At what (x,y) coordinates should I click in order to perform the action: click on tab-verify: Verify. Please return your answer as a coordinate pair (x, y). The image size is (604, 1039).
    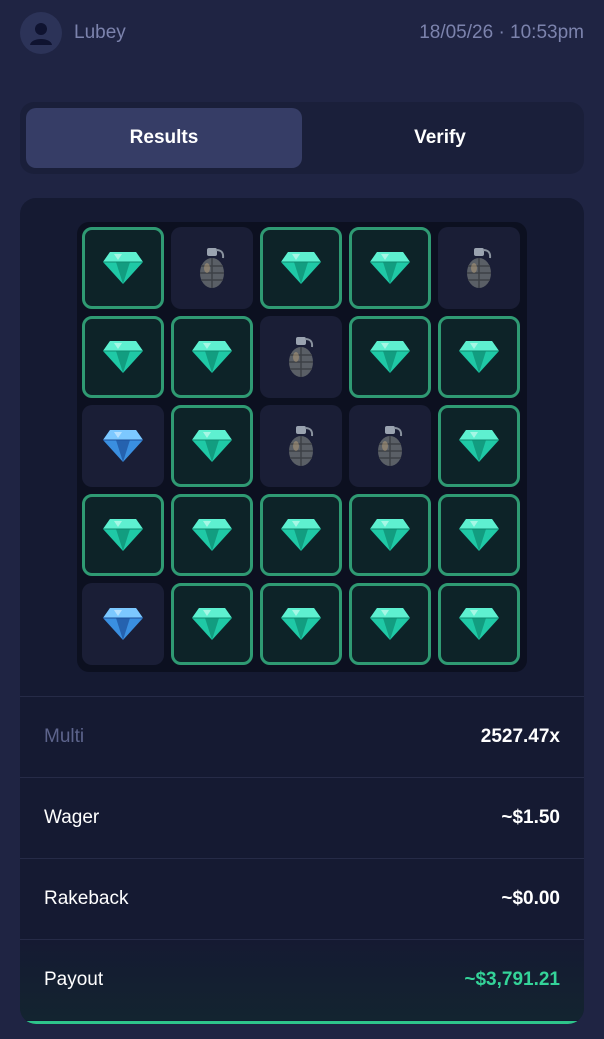
    Looking at the image, I should click on (440, 138).